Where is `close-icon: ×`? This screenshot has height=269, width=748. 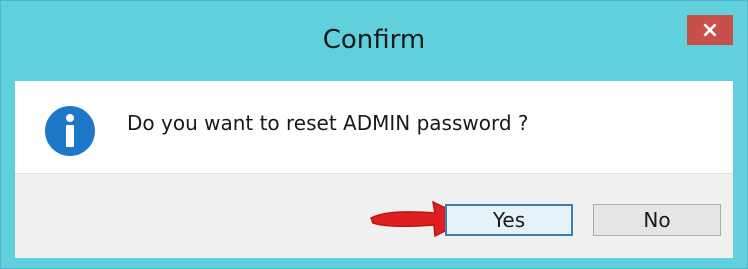
close-icon: × is located at coordinates (710, 30).